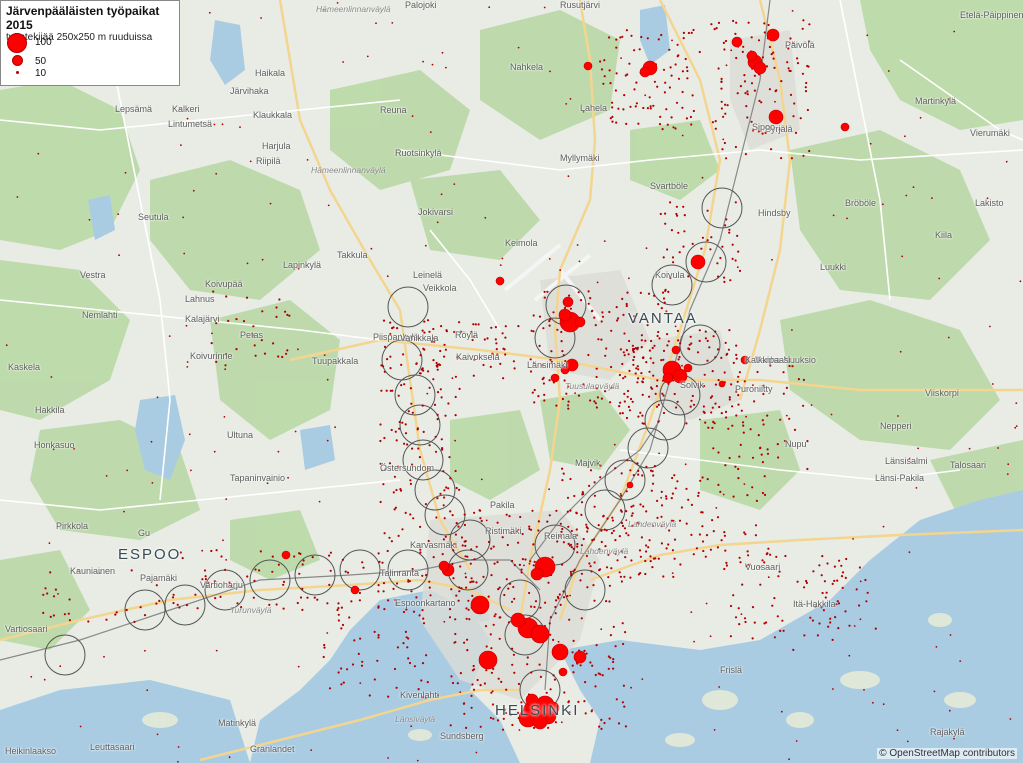 The height and width of the screenshot is (763, 1023). What do you see at coordinates (833, 267) in the screenshot?
I see `place-label: Luukki` at bounding box center [833, 267].